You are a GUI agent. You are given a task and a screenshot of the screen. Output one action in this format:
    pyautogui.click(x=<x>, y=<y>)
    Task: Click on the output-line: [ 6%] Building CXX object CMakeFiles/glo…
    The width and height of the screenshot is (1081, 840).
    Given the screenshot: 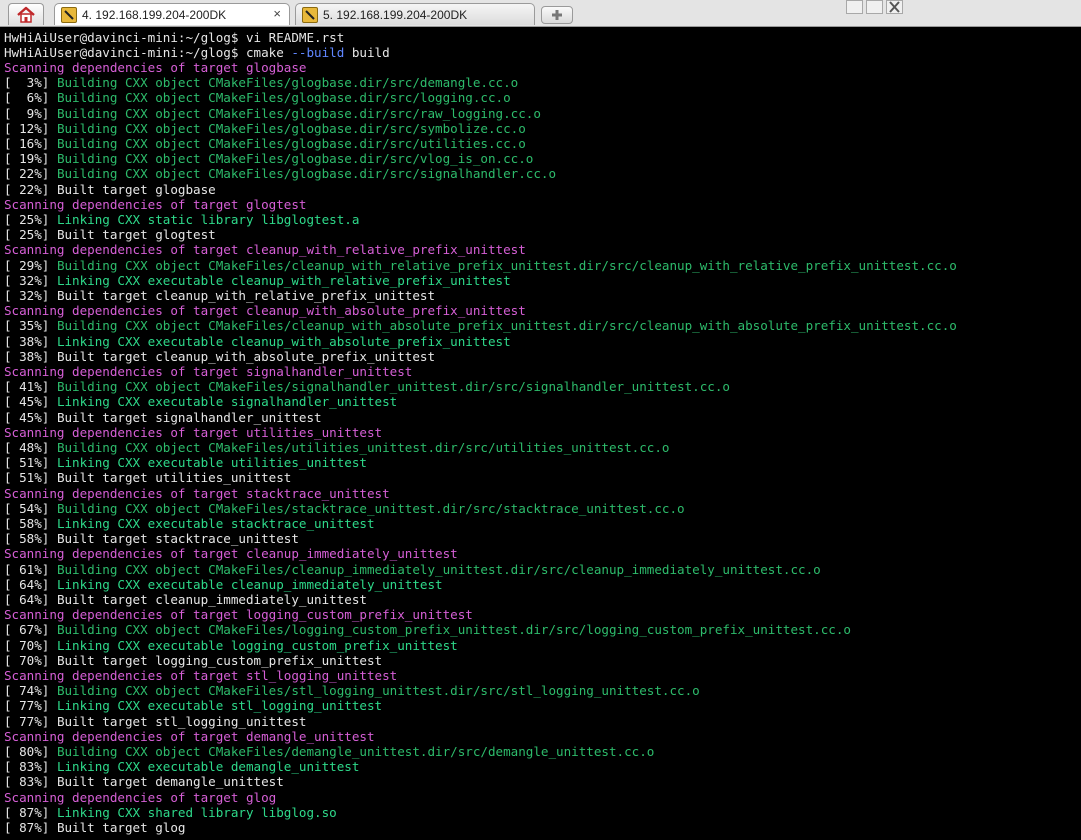 What is the action you would take?
    pyautogui.click(x=257, y=97)
    